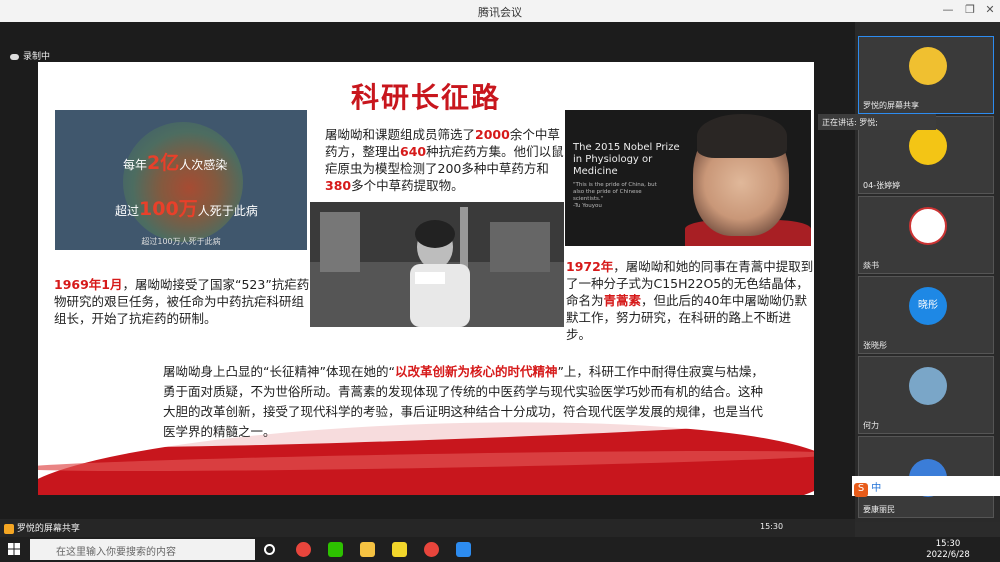  What do you see at coordinates (742, 136) in the screenshot?
I see `portrait-hair` at bounding box center [742, 136].